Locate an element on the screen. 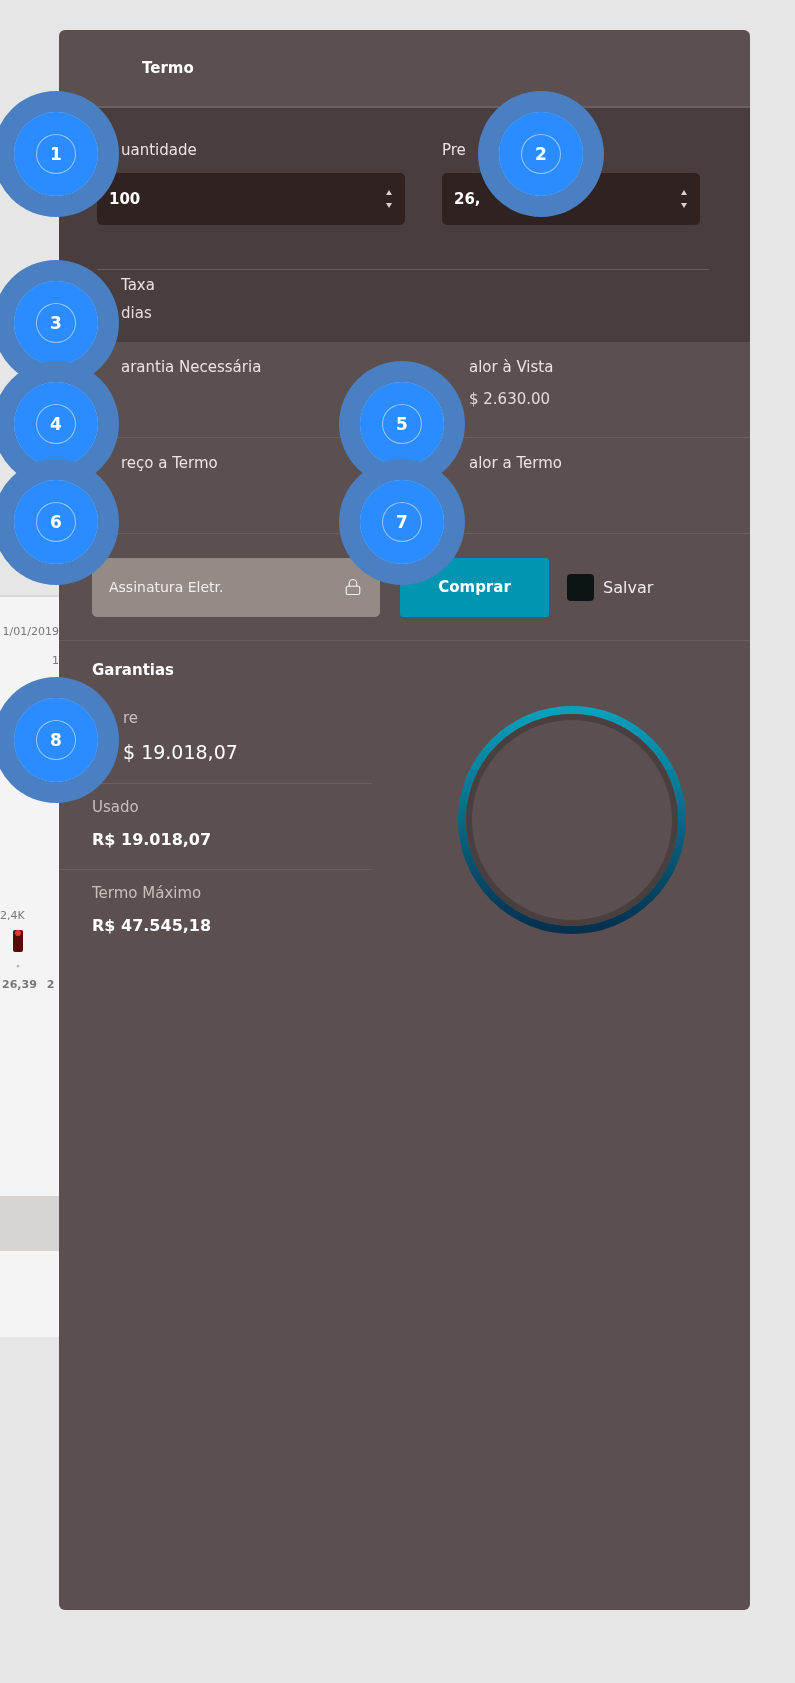  guarantee-label: Termo Máximo is located at coordinates (147, 893).